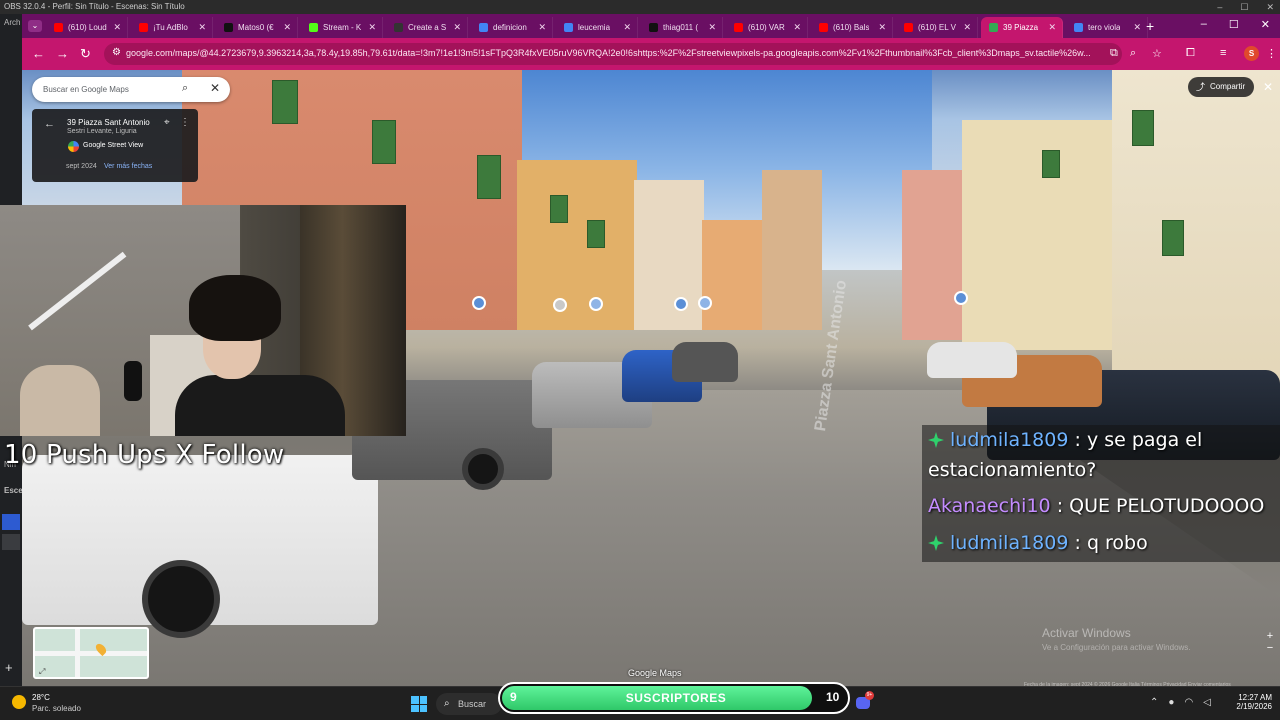 The image size is (1280, 720). I want to click on browser-tab: (610) Loud ✕, so click(87, 27).